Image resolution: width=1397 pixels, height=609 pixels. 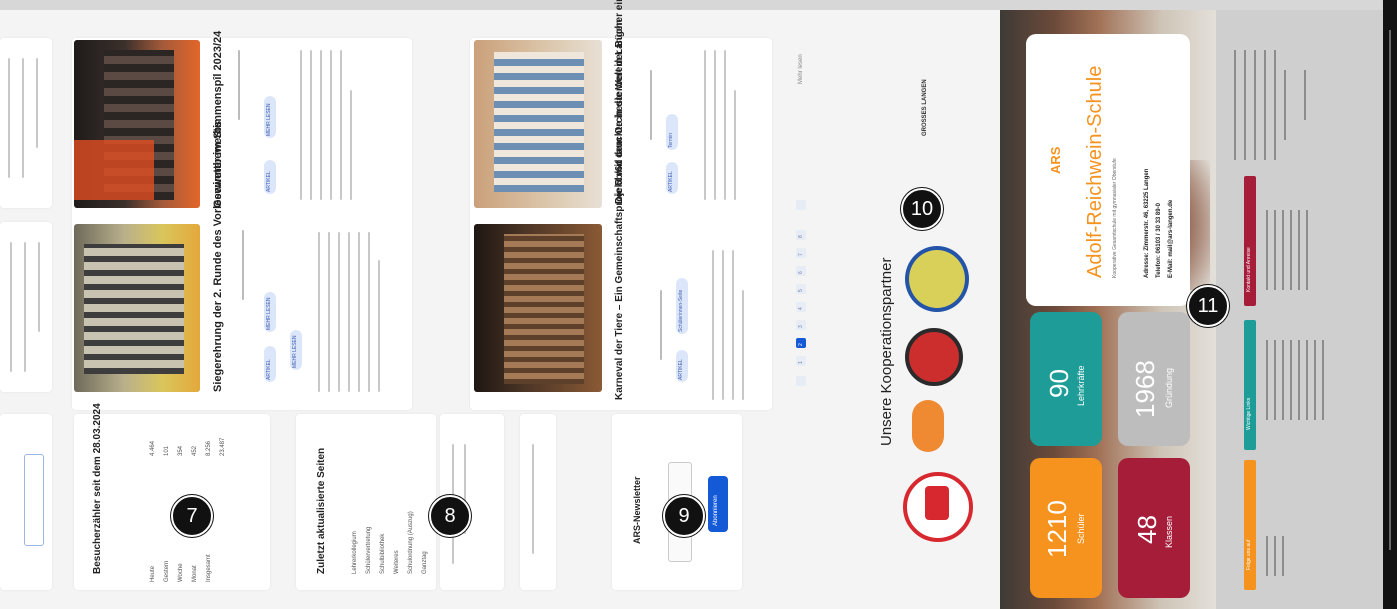 What do you see at coordinates (383, 554) in the screenshot?
I see `updated-page-link: Schulbibliothek` at bounding box center [383, 554].